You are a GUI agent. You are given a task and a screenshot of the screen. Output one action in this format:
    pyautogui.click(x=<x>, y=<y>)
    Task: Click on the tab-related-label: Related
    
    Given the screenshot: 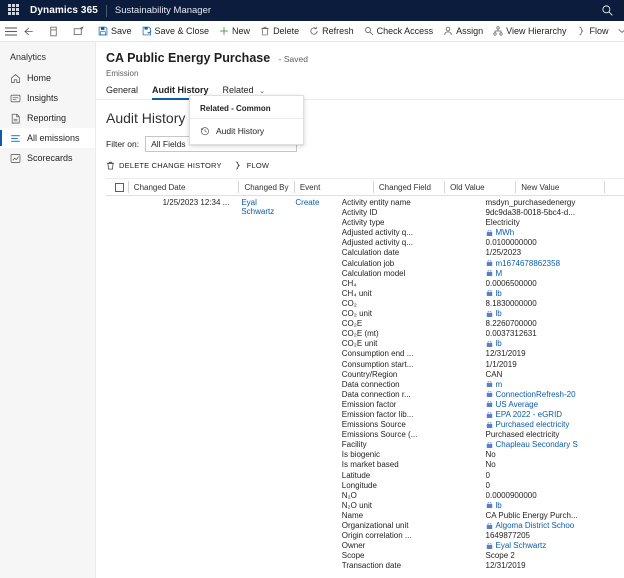 What is the action you would take?
    pyautogui.click(x=238, y=90)
    